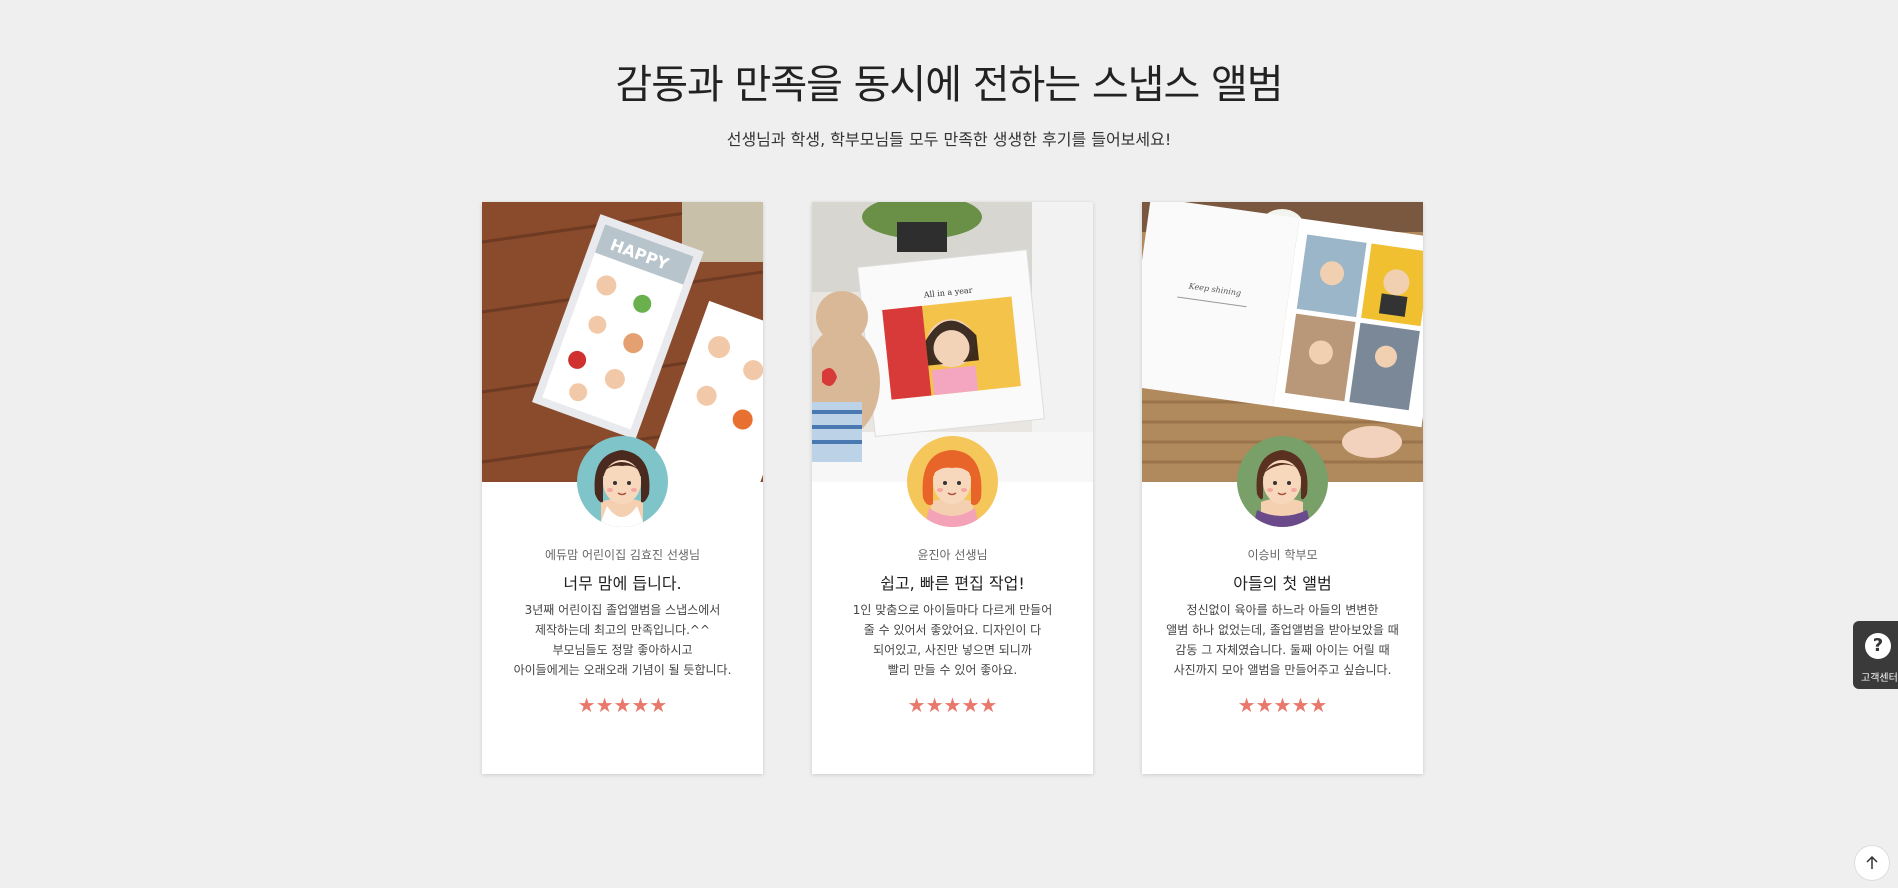  What do you see at coordinates (622, 610) in the screenshot?
I see `review-body-line: 3년째 어린이집 졸업앨범을 스냅스에서` at bounding box center [622, 610].